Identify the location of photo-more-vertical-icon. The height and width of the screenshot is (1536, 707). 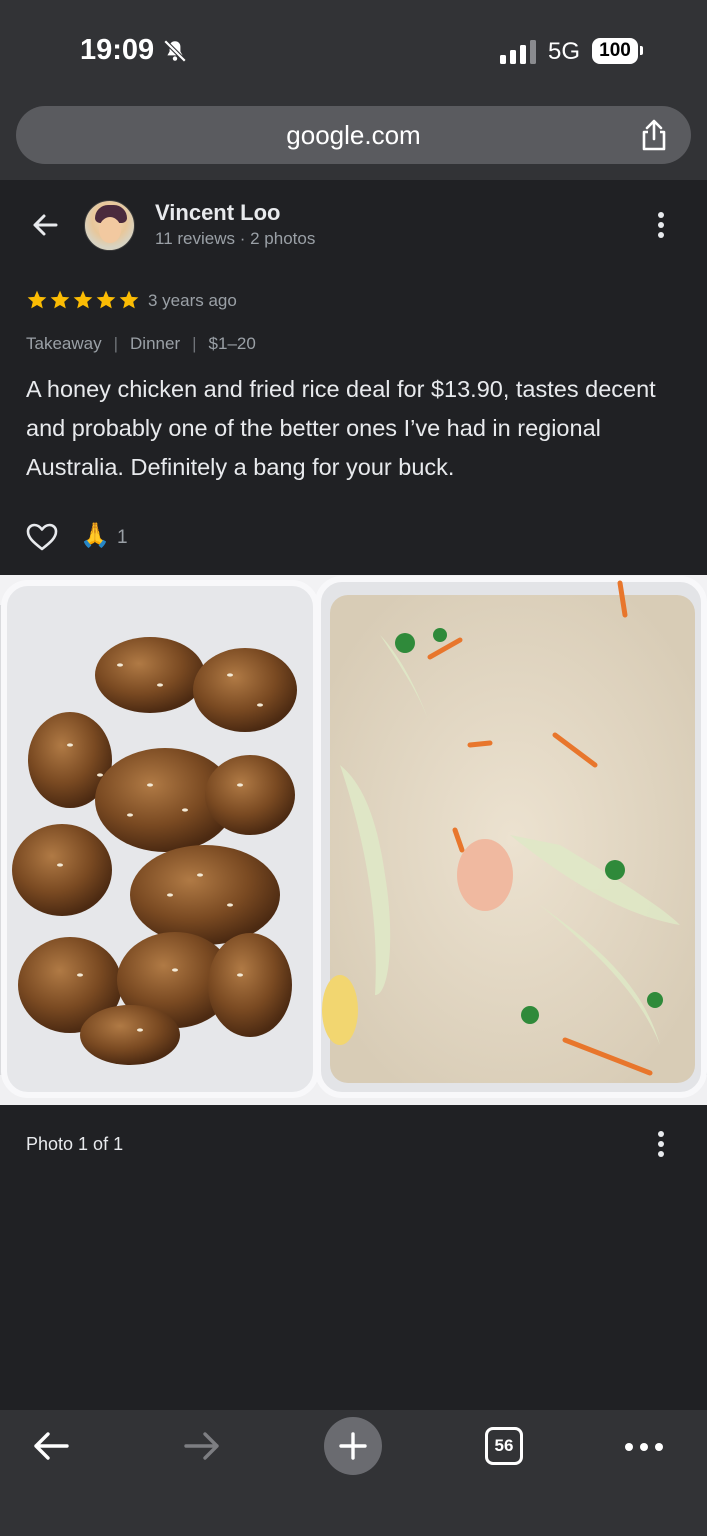
(661, 1145).